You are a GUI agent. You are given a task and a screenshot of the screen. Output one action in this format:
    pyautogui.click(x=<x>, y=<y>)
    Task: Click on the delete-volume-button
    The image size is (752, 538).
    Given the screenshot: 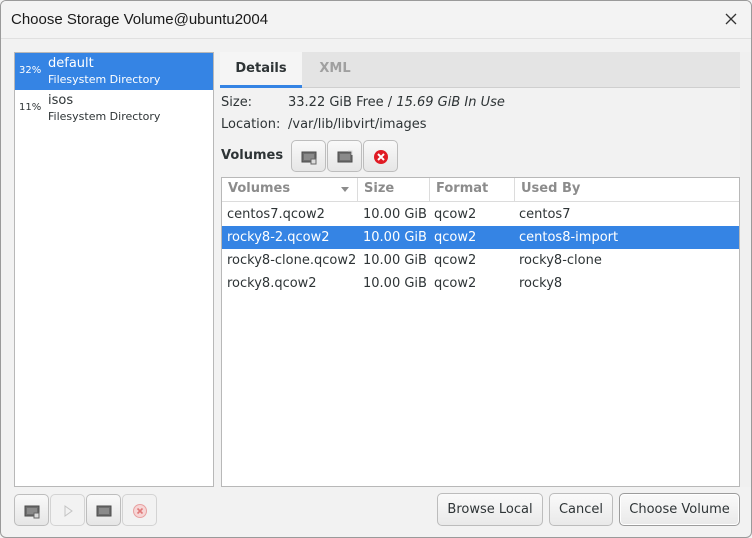 What is the action you would take?
    pyautogui.click(x=380, y=156)
    